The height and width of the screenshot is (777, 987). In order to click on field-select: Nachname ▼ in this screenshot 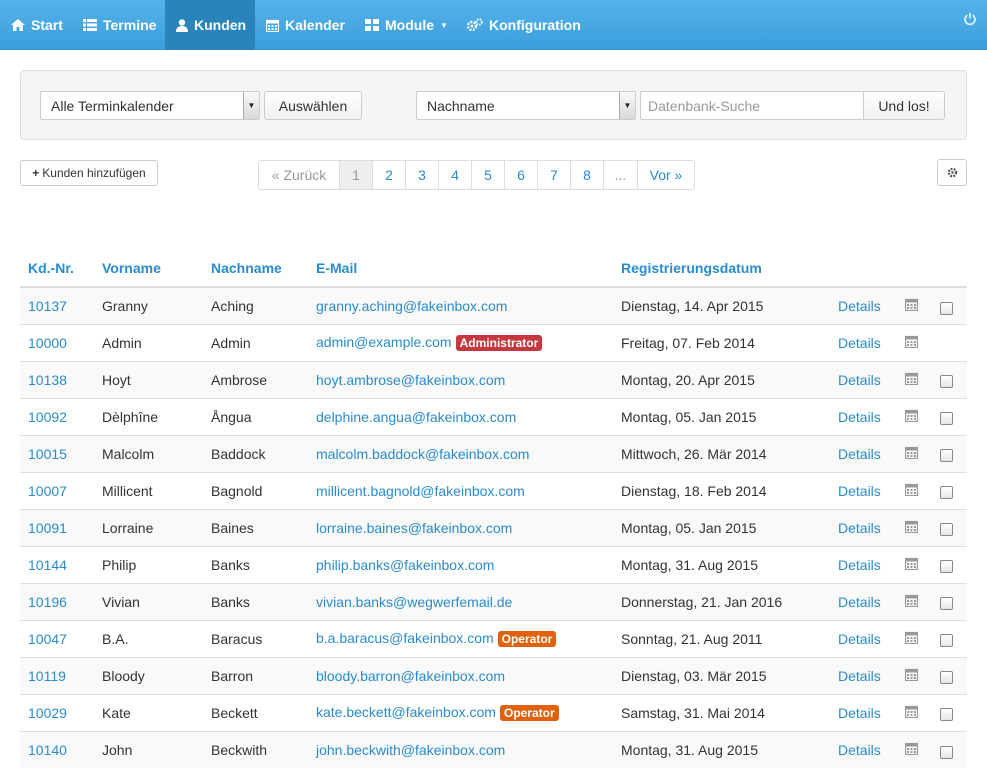, I will do `click(526, 105)`.